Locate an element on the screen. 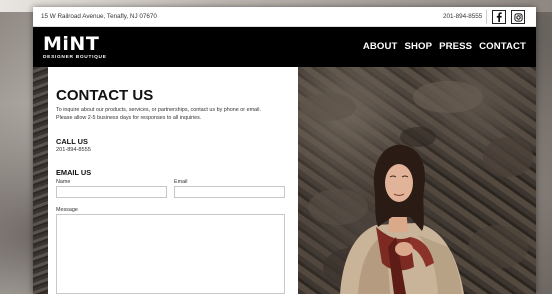 This screenshot has width=552, height=294. top-divider is located at coordinates (486, 17).